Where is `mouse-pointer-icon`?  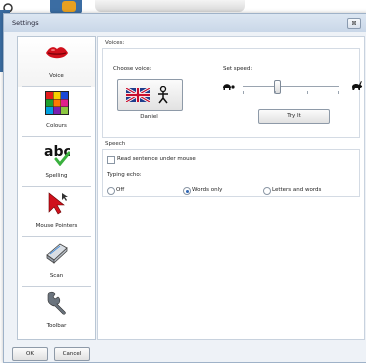
mouse-pointer-icon is located at coordinates (58, 203).